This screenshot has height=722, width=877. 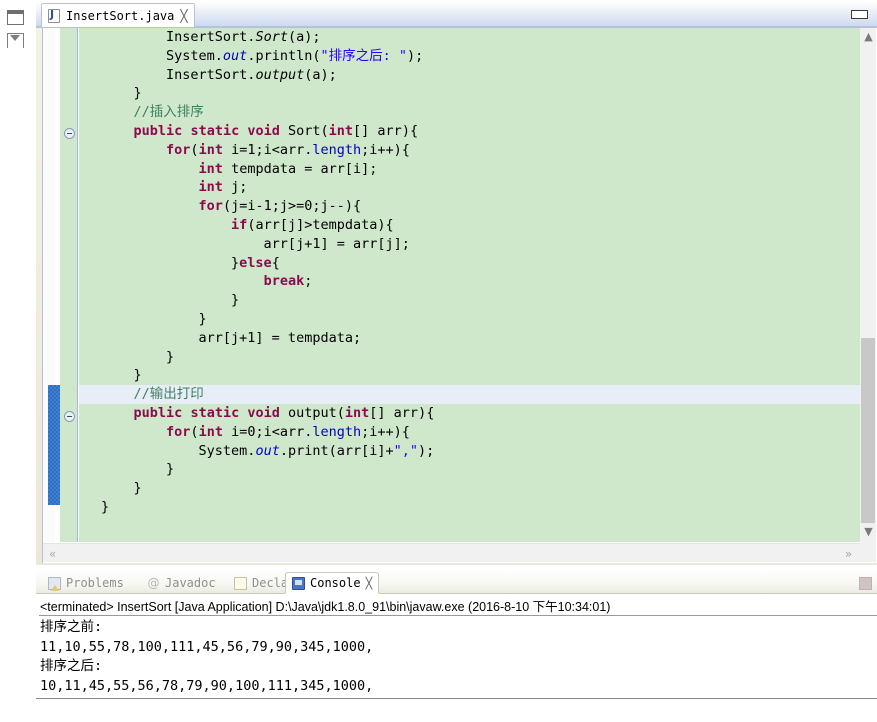 I want to click on editor-tab-insertsort: InsertSort.java ╳, so click(x=118, y=15).